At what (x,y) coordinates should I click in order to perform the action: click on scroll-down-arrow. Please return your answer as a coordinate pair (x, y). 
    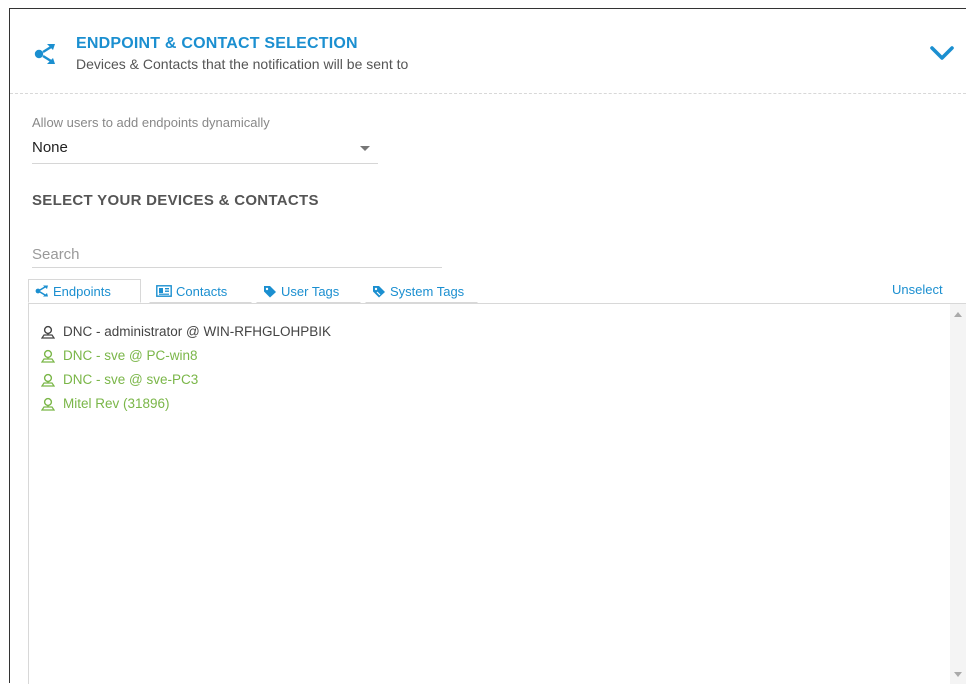
    Looking at the image, I should click on (958, 674).